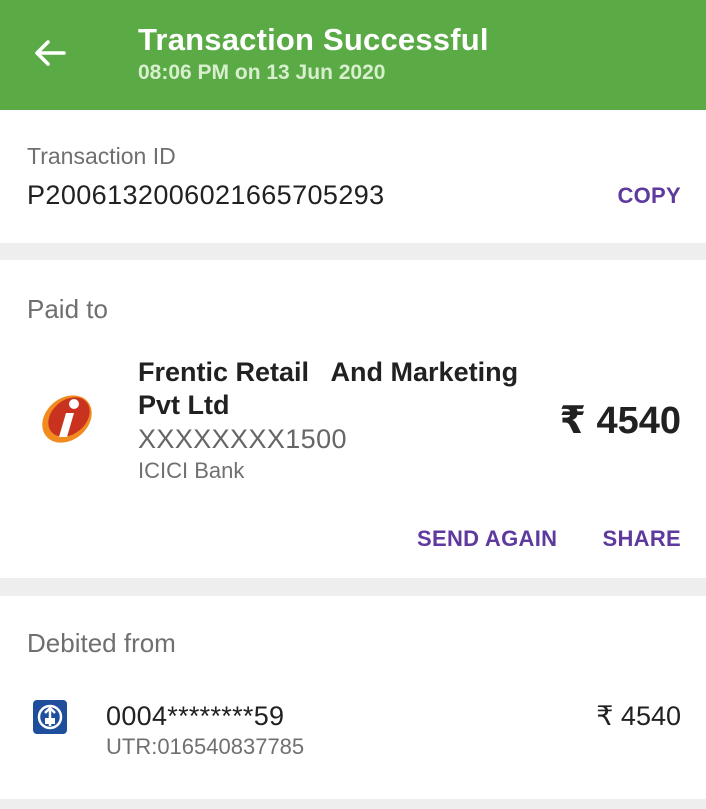 The width and height of the screenshot is (706, 809). Describe the element at coordinates (620, 421) in the screenshot. I see `paid-amount: ₹ 4540` at that location.